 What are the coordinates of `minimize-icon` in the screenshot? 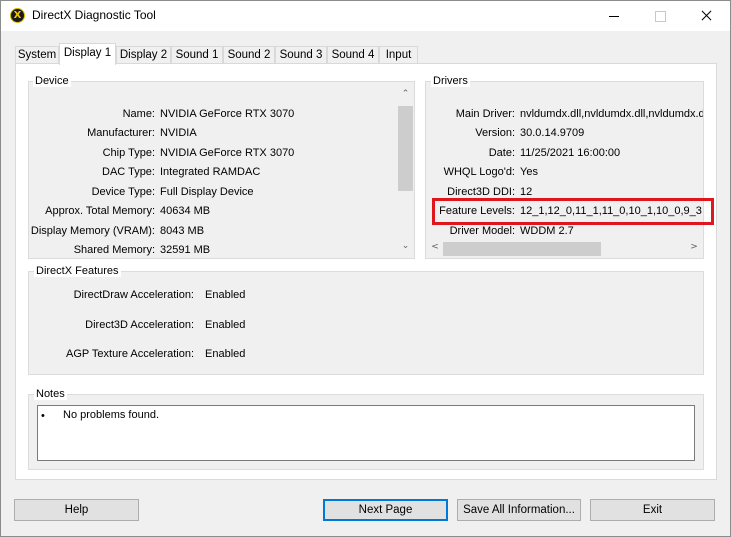 It's located at (614, 16).